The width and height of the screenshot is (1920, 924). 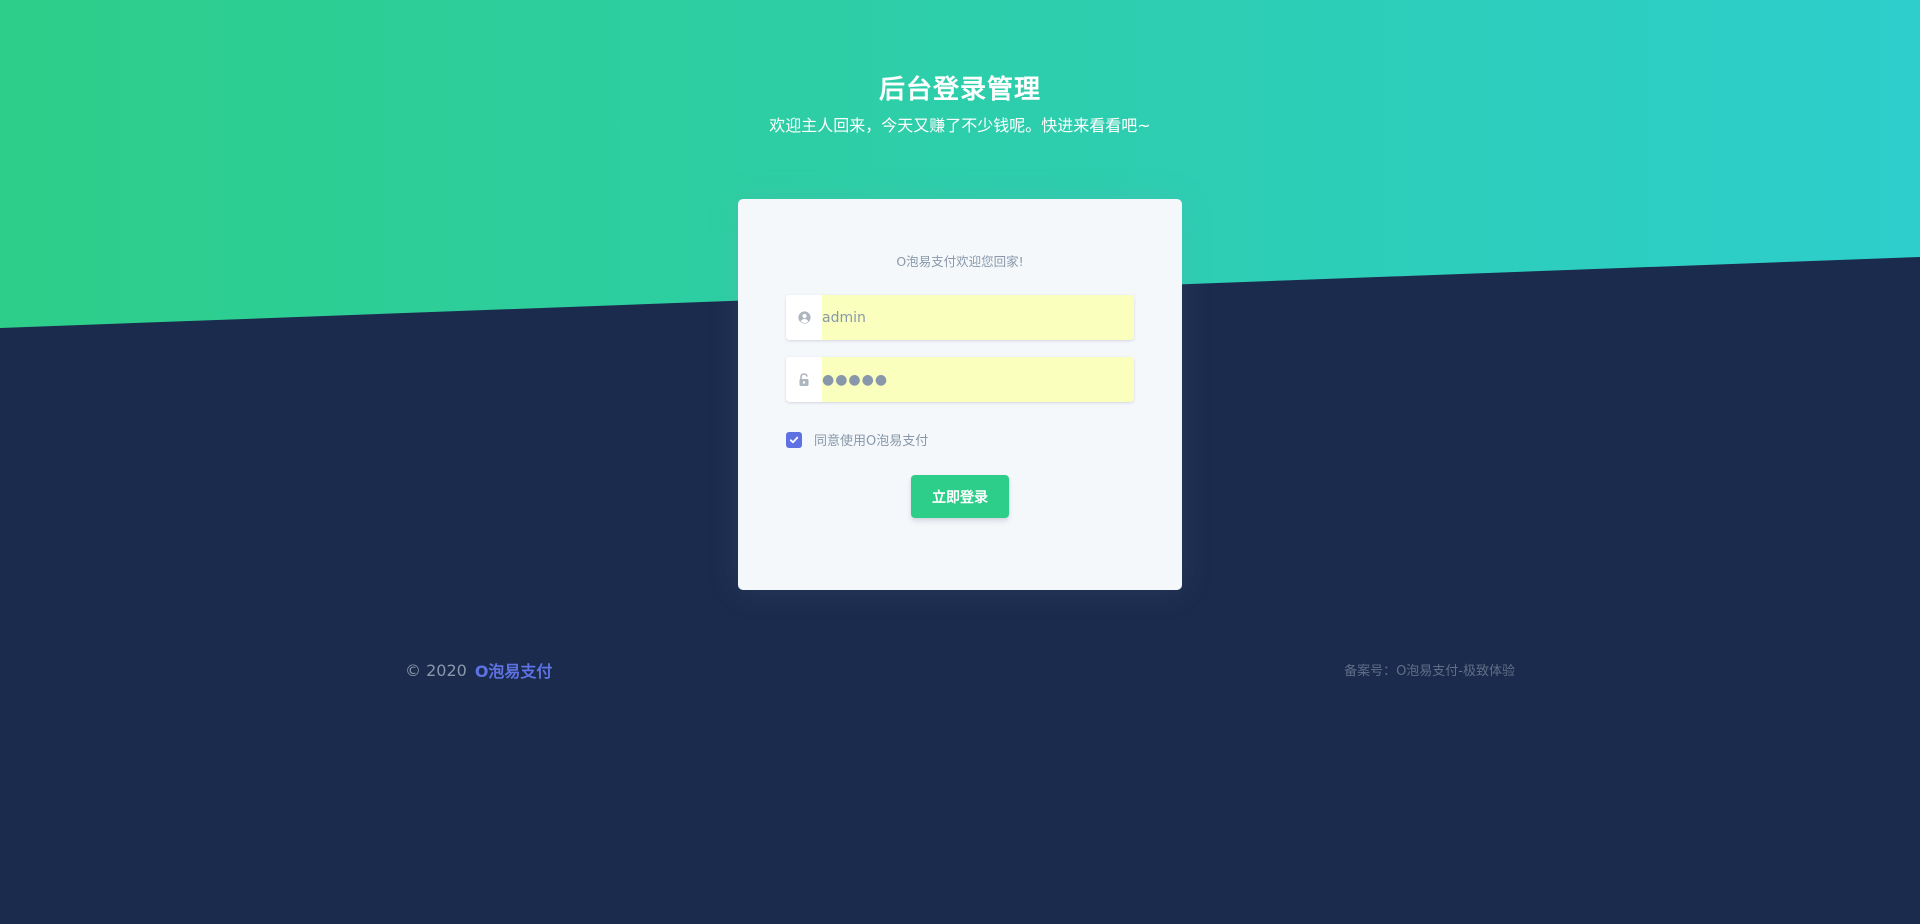 What do you see at coordinates (978, 379) in the screenshot?
I see `password-field: ●●●●●` at bounding box center [978, 379].